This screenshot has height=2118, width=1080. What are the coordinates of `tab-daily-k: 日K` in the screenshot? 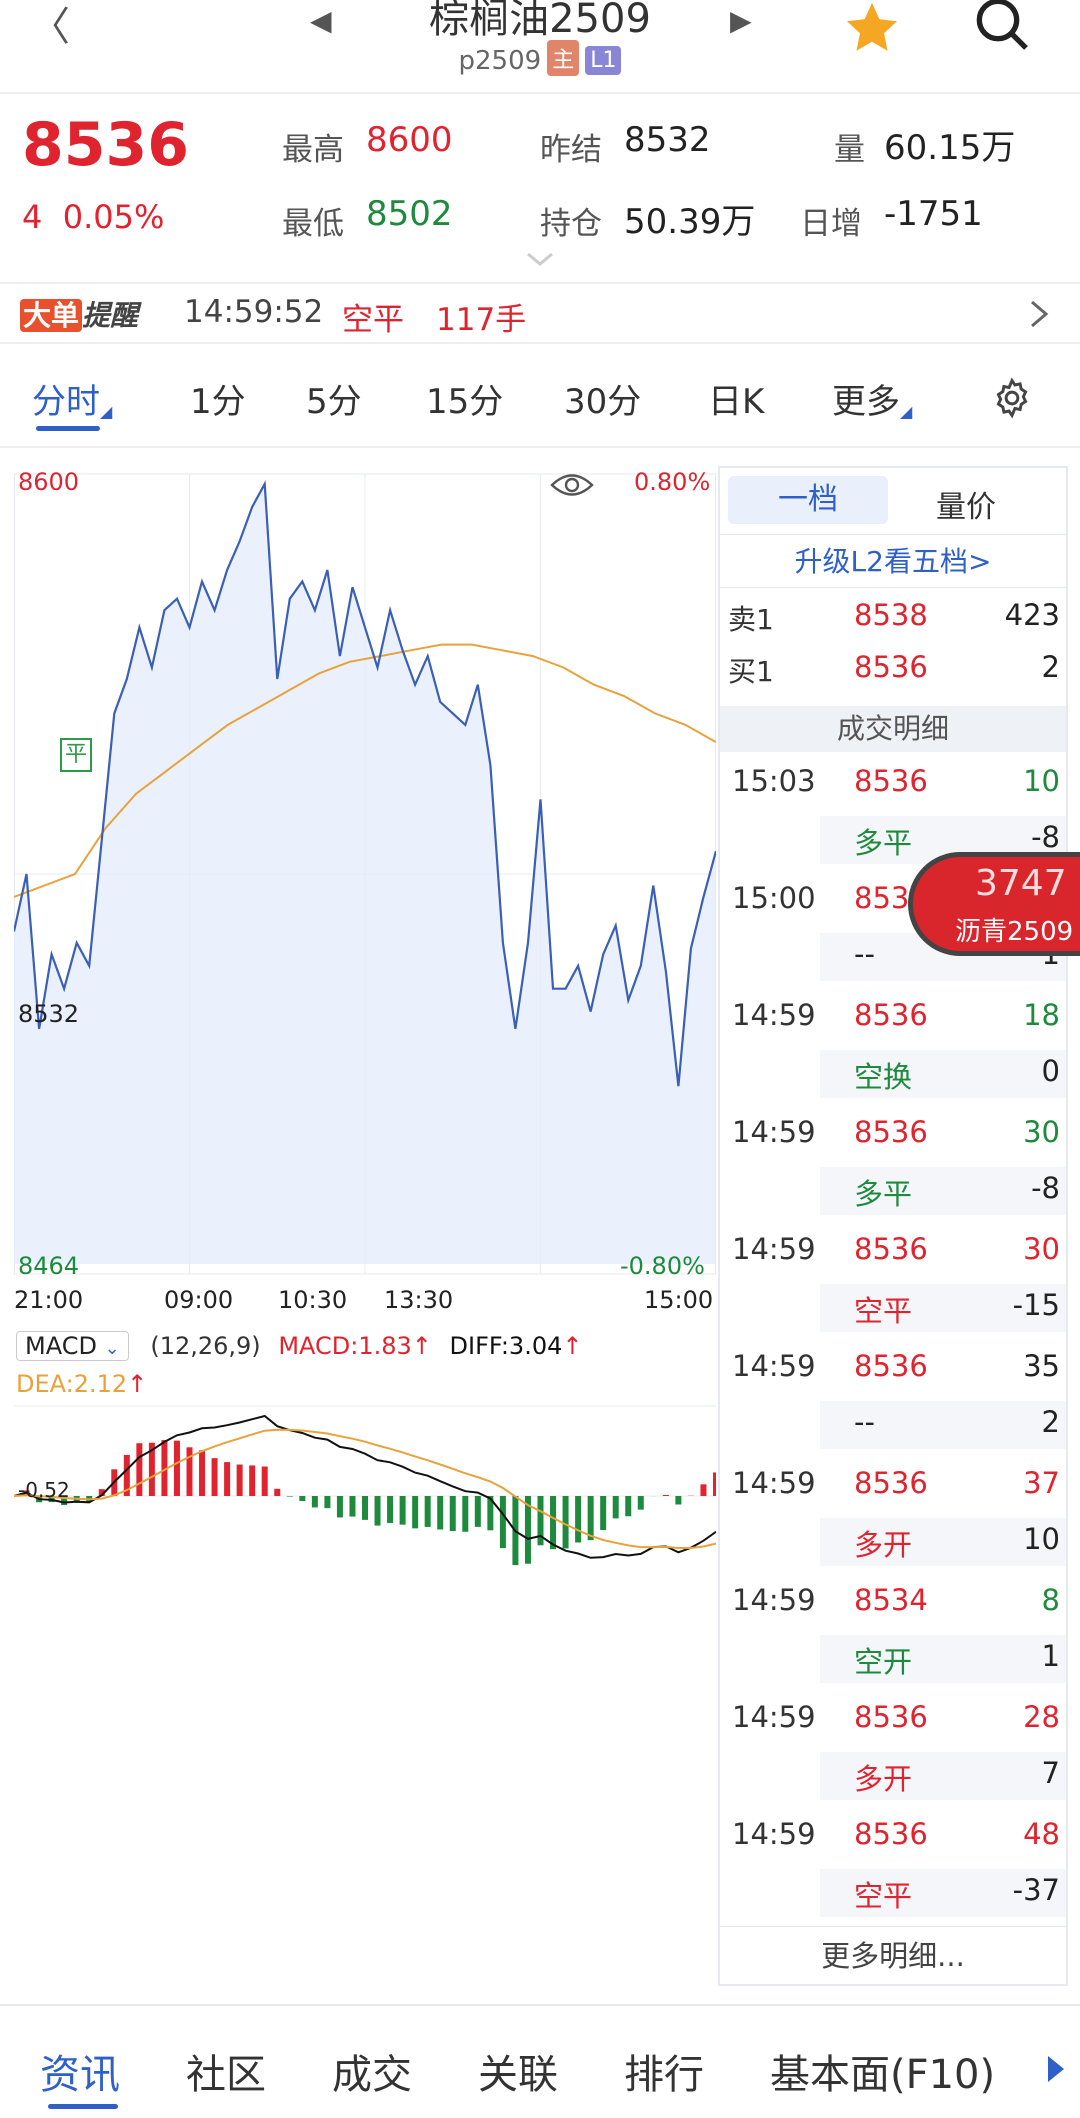 It's located at (736, 398).